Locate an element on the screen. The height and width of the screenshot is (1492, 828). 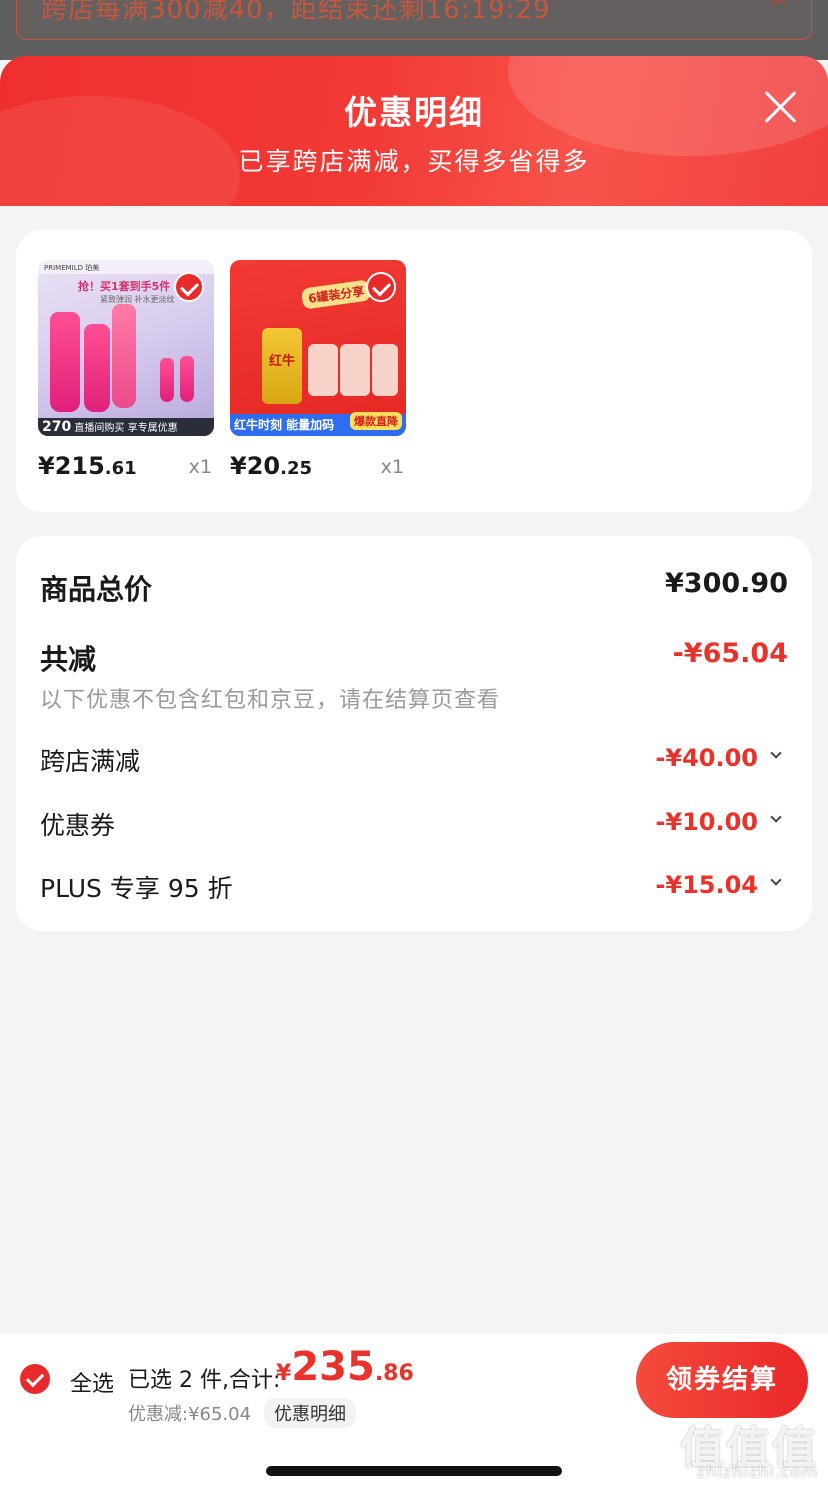
product-item: 6罐装分享 红牛 红牛时刻 能量加码 爆款直降 ¥20.25 x1 is located at coordinates (318, 370).